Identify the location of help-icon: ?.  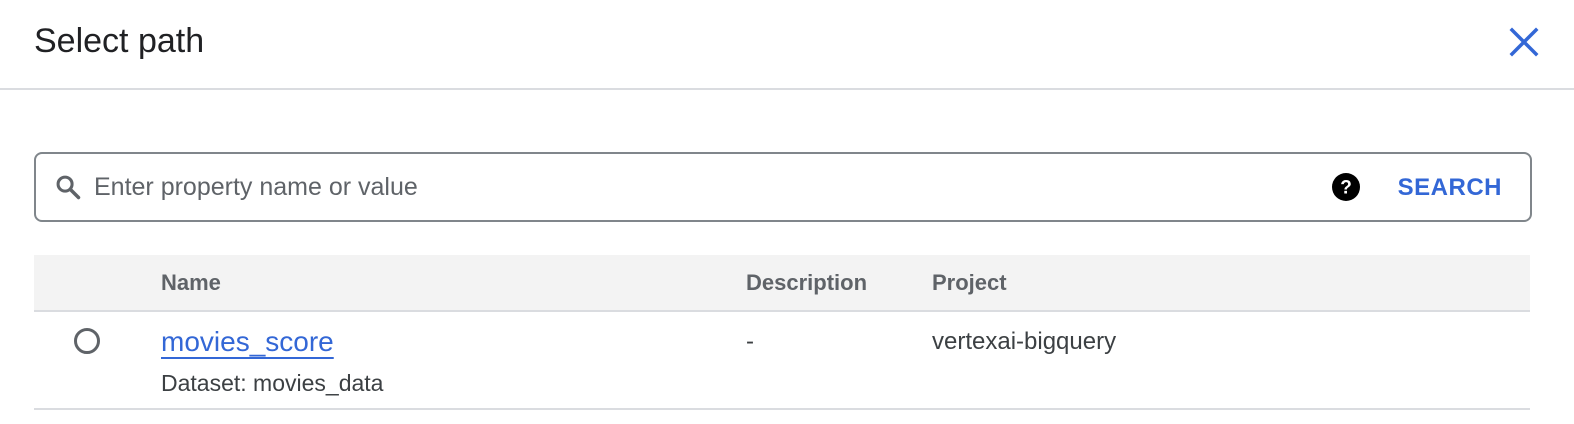
(1346, 187).